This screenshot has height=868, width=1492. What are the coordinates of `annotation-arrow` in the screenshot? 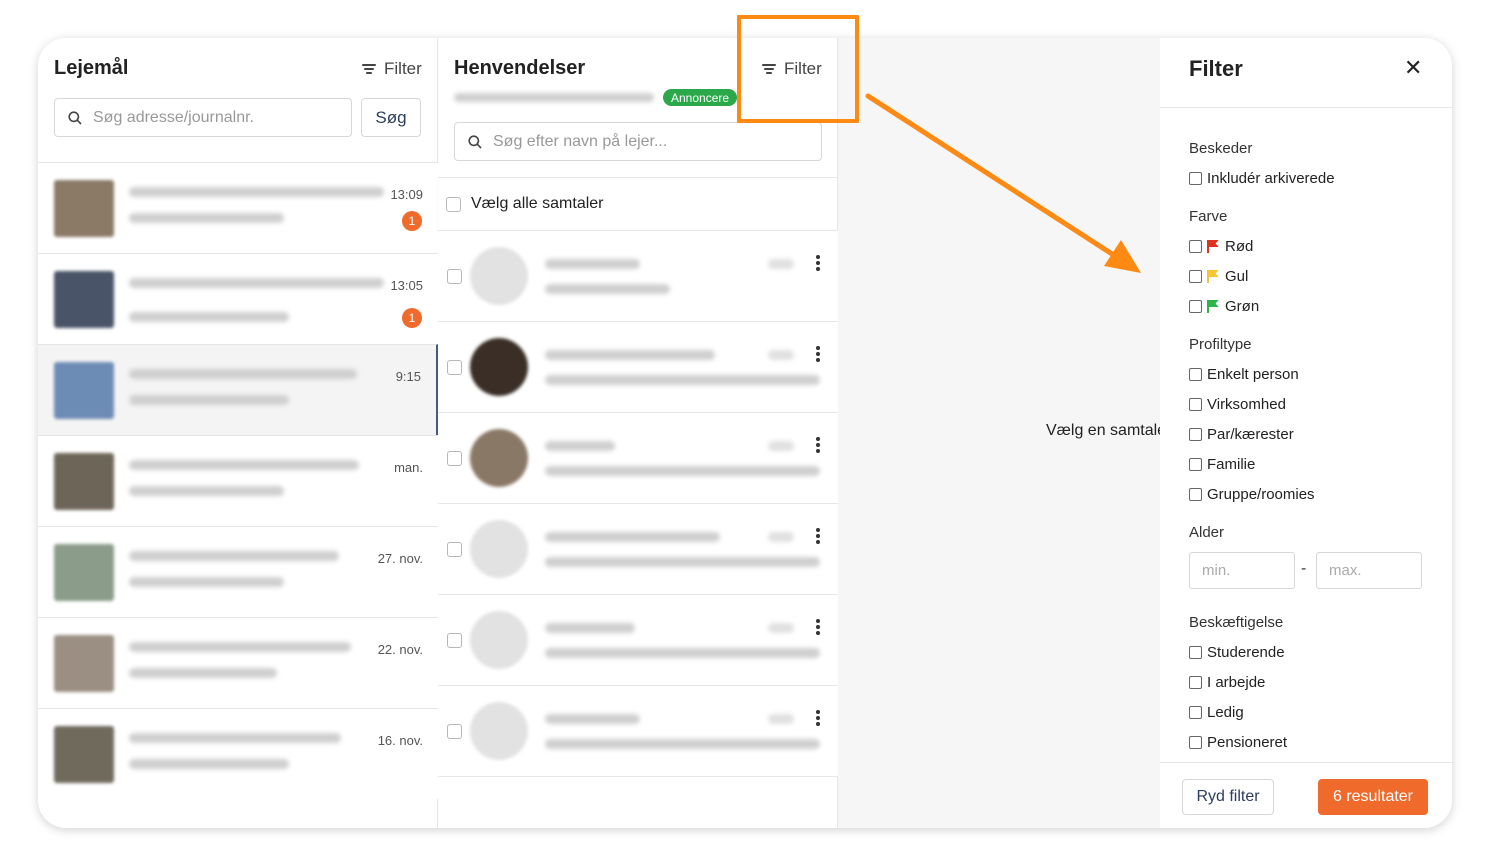 It's located at (1003, 183).